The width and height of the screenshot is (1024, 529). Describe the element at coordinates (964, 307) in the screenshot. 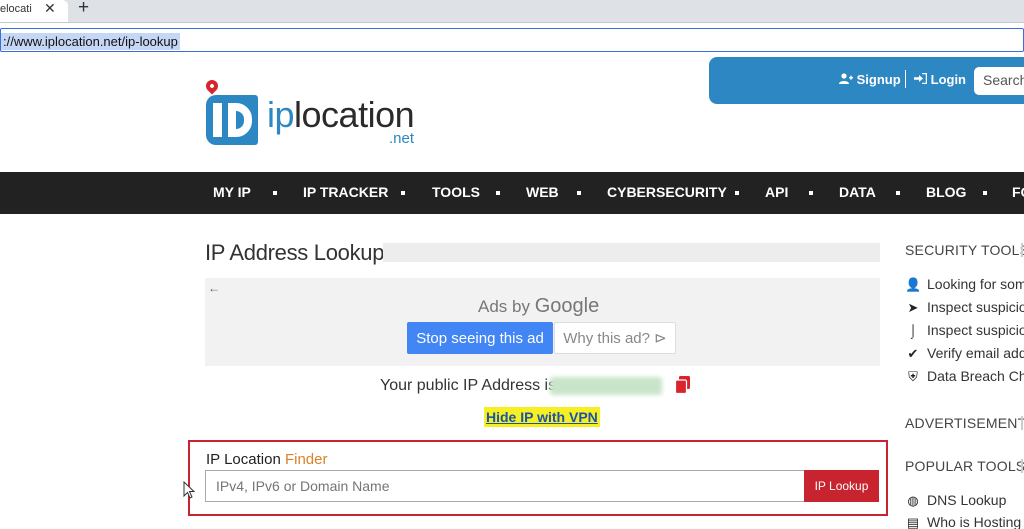

I see `security-item: ➤ Inspect suspicio` at that location.